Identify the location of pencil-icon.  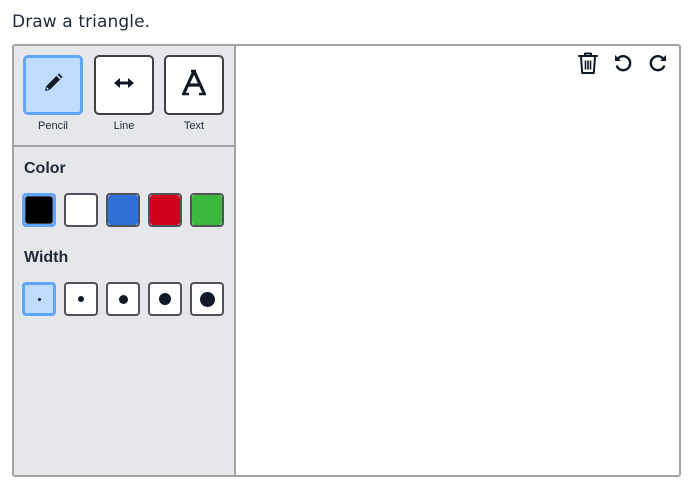
(53, 85).